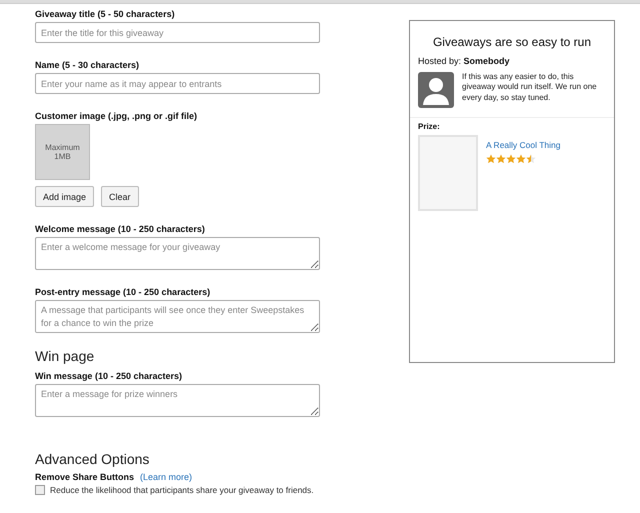 This screenshot has width=640, height=513. Describe the element at coordinates (116, 116) in the screenshot. I see `field-label: Customer image (.jpg, .png or .gif file)` at that location.